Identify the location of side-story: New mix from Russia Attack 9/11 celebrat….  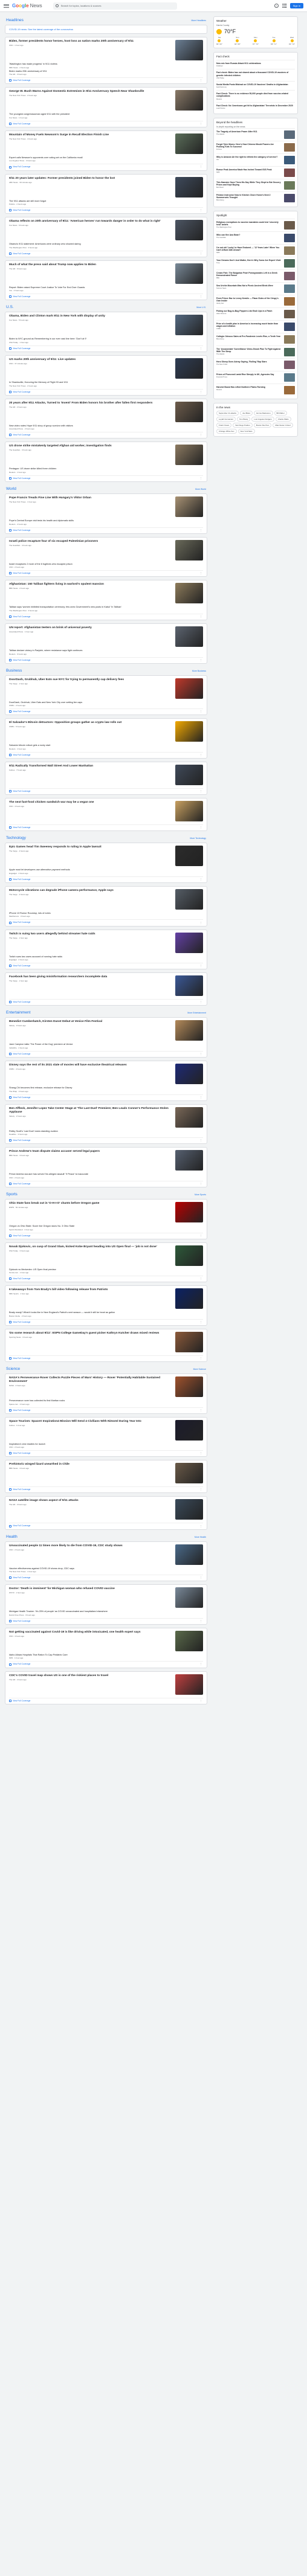
(256, 64).